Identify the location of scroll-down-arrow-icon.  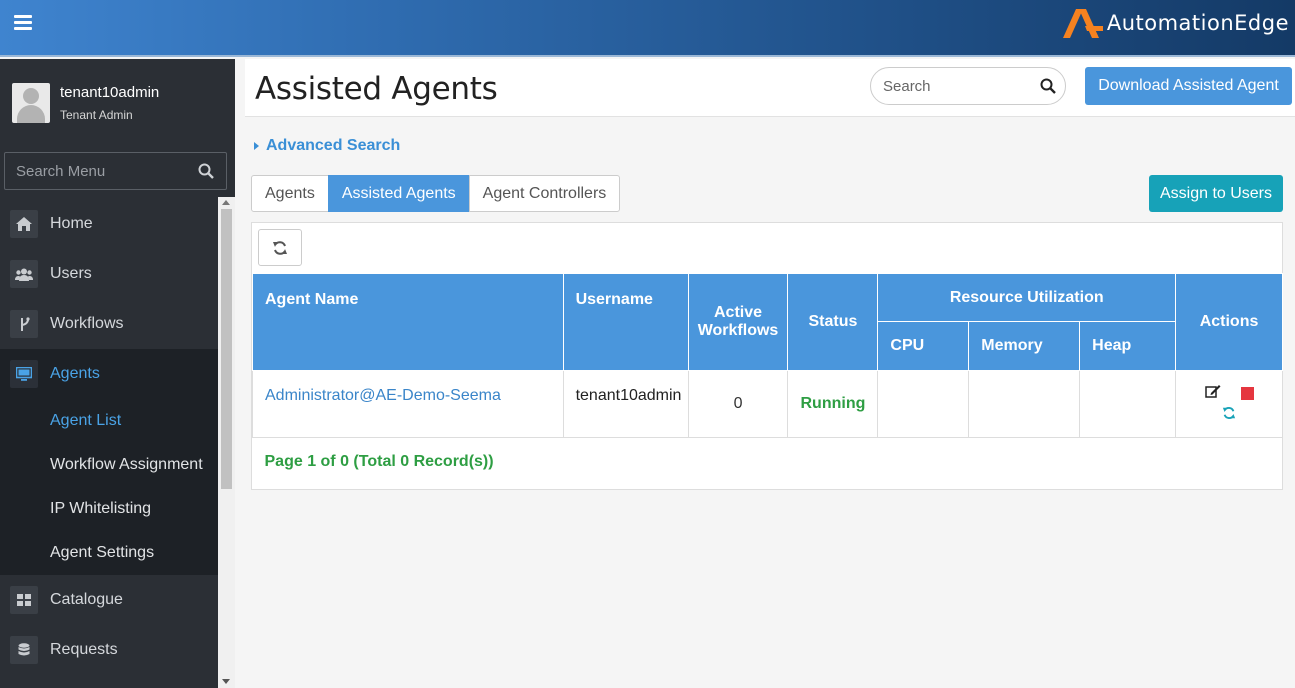
(226, 681).